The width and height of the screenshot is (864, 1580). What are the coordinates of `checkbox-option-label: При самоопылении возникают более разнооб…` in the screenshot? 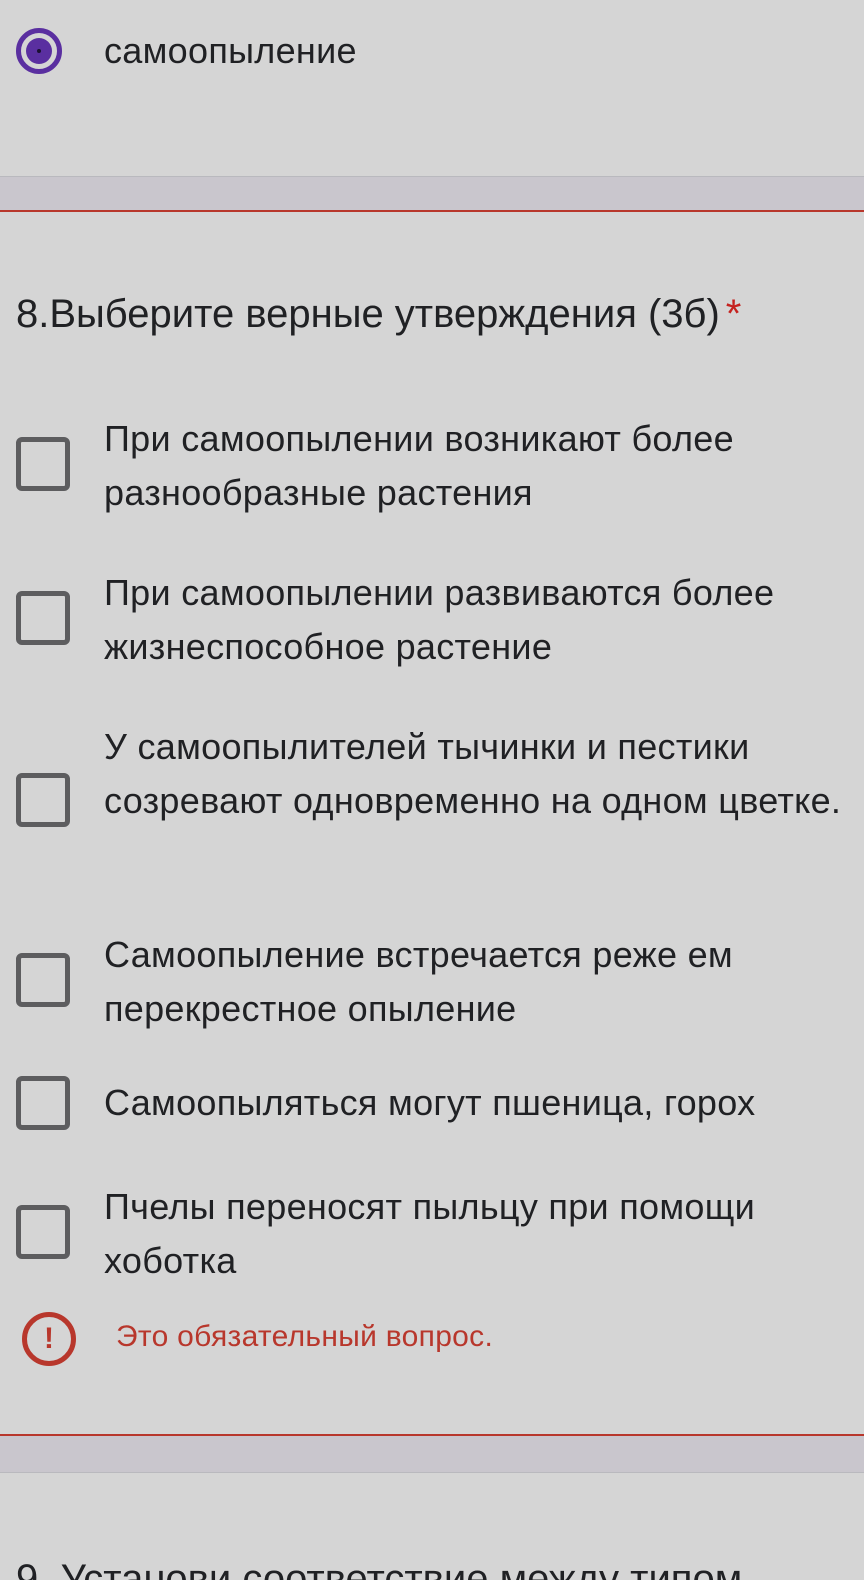 It's located at (474, 466).